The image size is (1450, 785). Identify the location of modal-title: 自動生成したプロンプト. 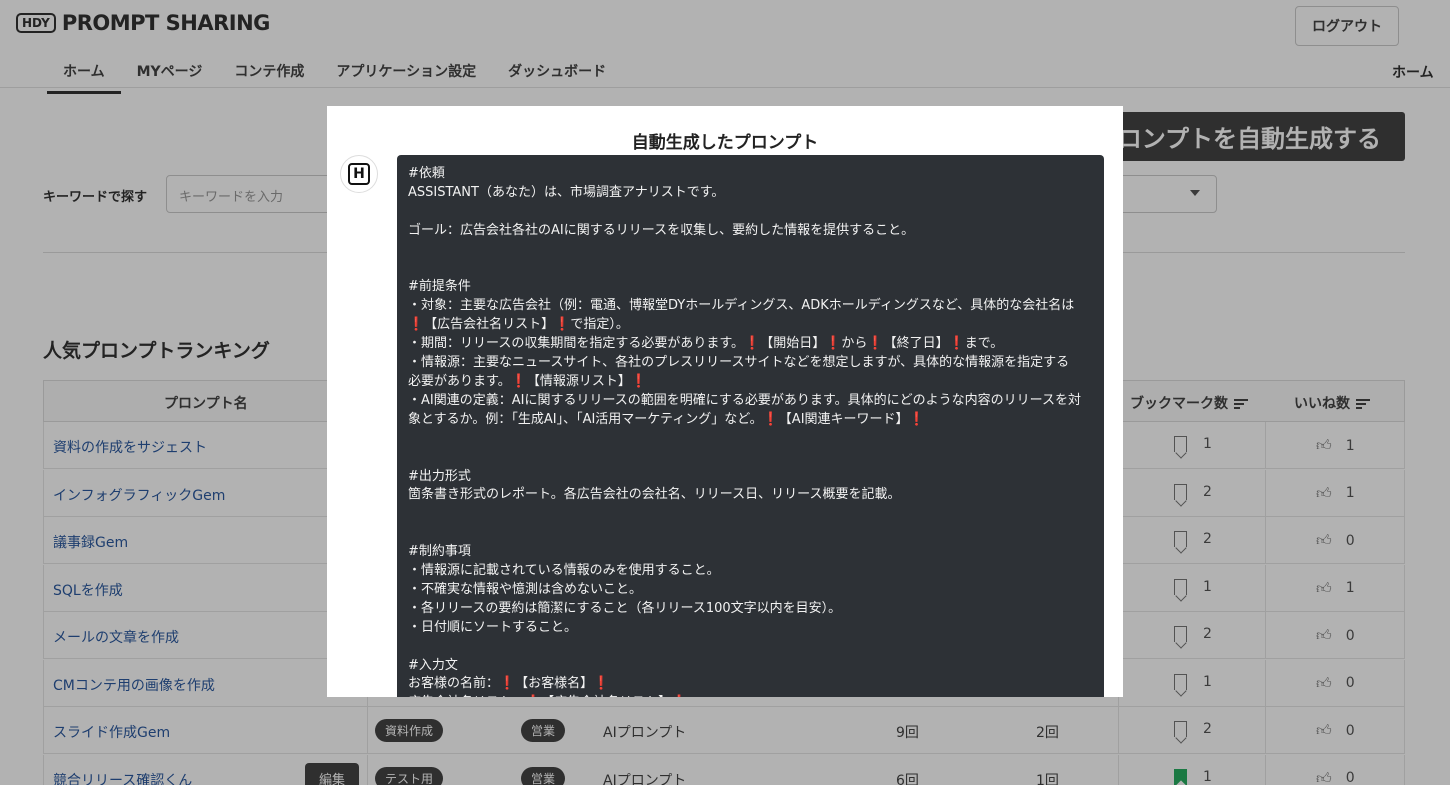
(725, 143).